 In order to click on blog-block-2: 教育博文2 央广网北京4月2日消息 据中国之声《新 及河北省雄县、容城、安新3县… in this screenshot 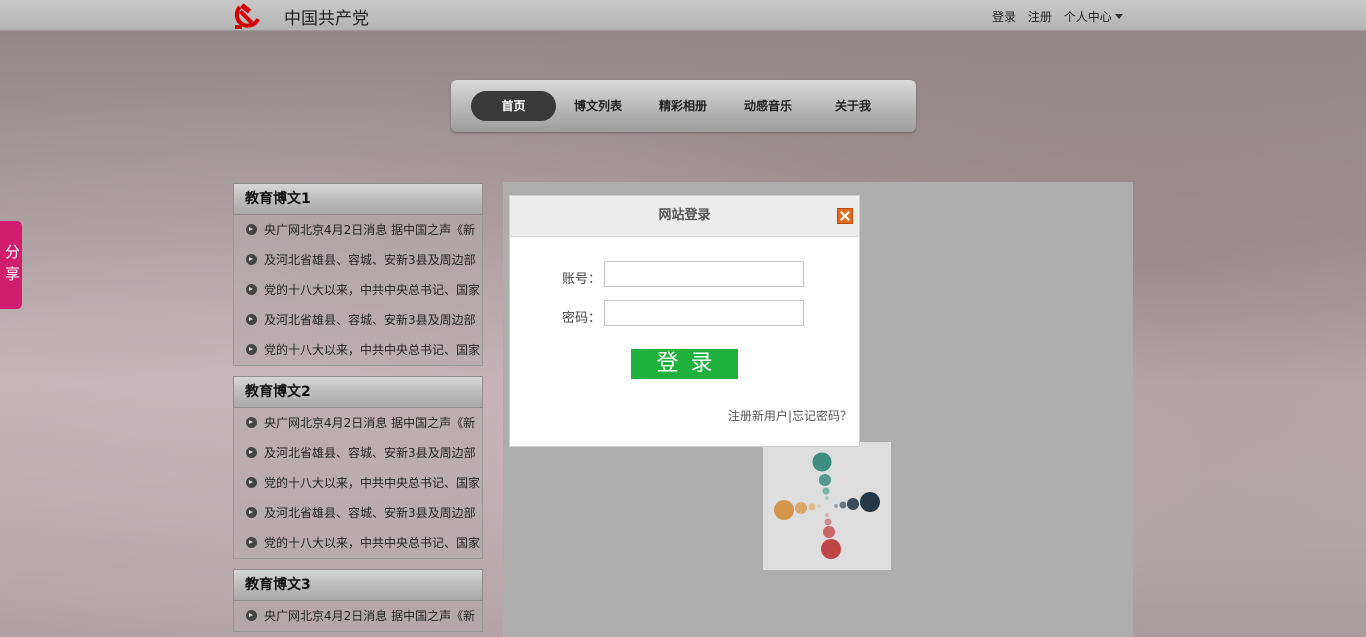, I will do `click(358, 467)`.